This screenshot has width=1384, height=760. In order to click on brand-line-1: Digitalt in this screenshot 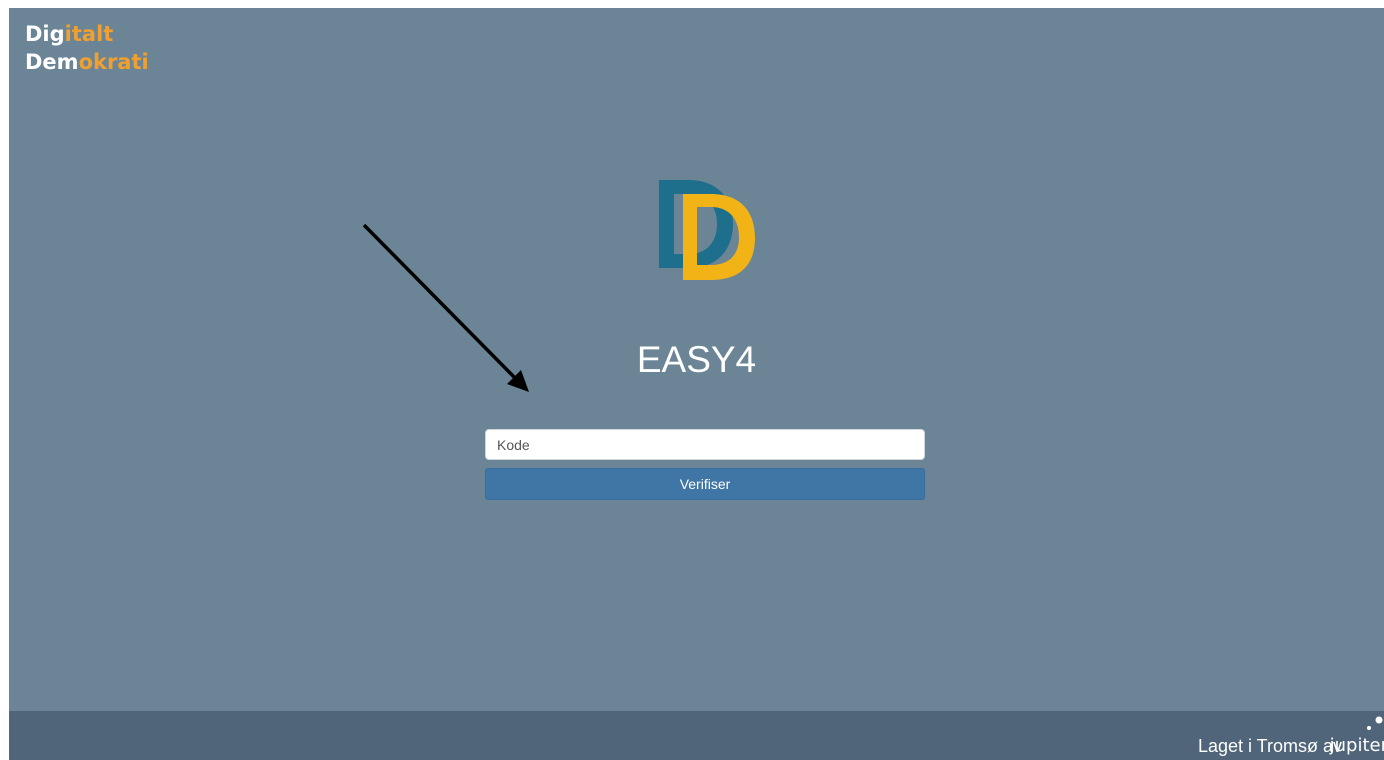, I will do `click(87, 34)`.